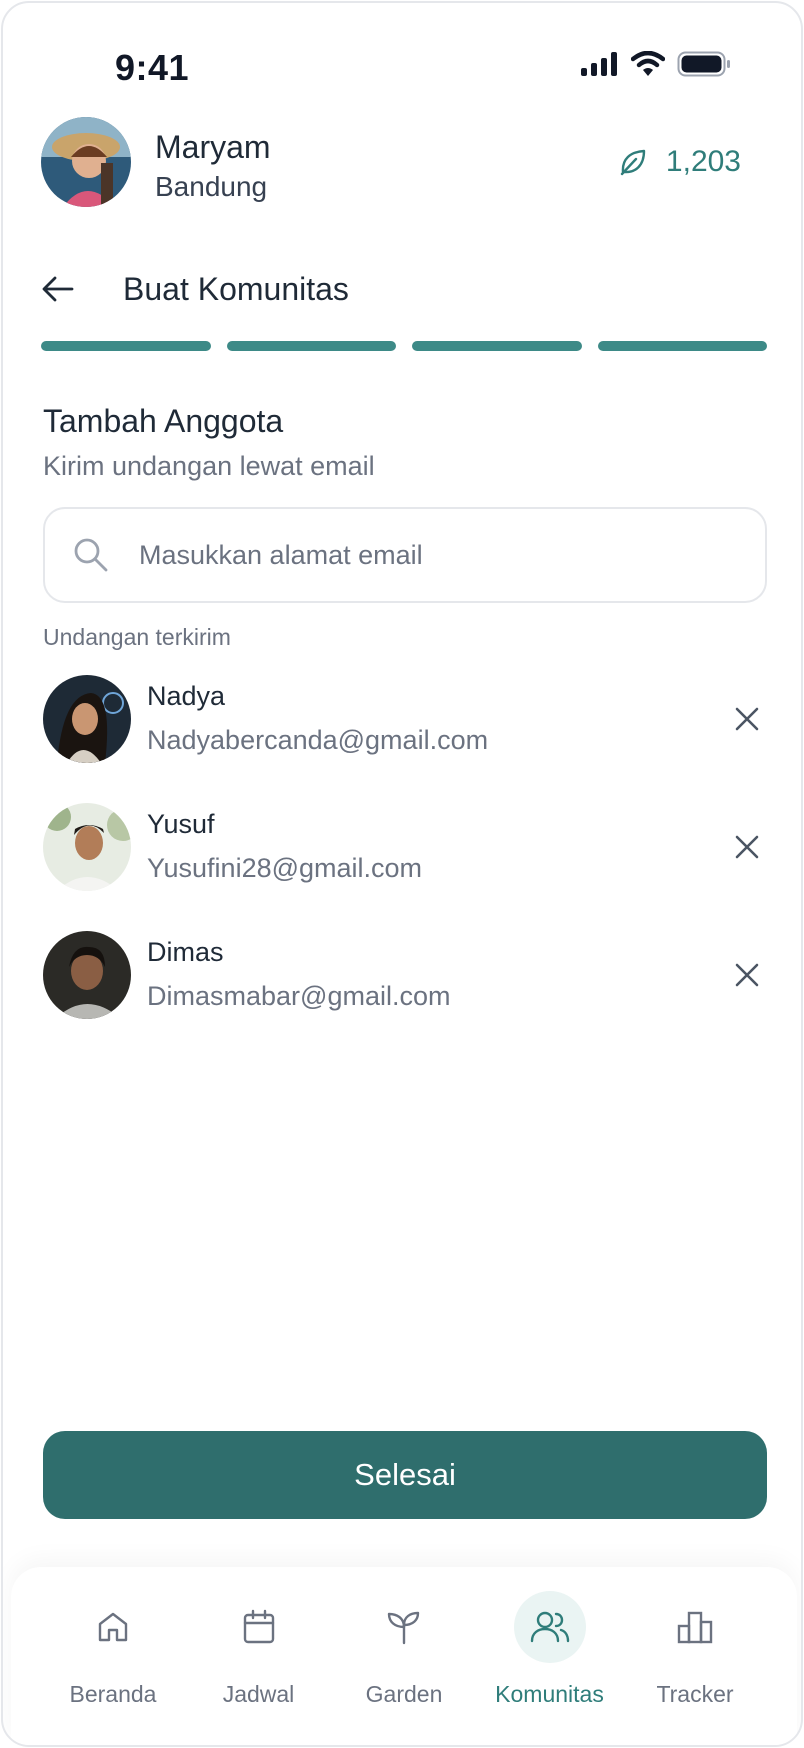  I want to click on page-title: Buat Komunitas, so click(236, 288).